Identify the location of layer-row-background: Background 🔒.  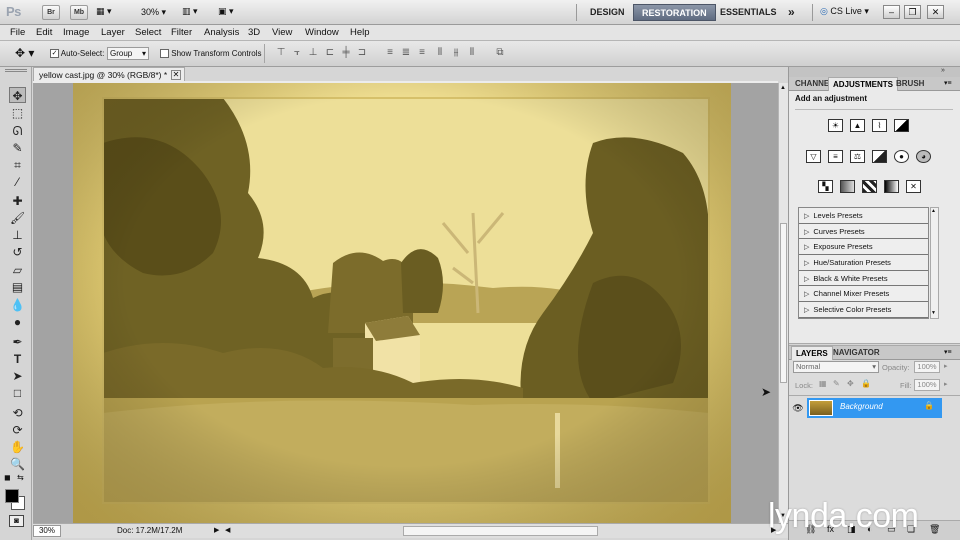
(874, 408).